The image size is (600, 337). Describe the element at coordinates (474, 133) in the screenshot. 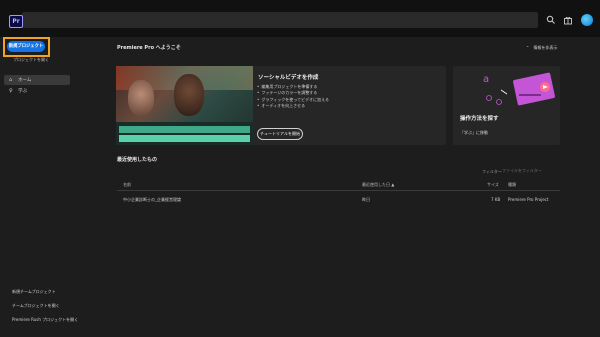

I see `go-to-learn-link: 「学ぶ」に移動` at that location.